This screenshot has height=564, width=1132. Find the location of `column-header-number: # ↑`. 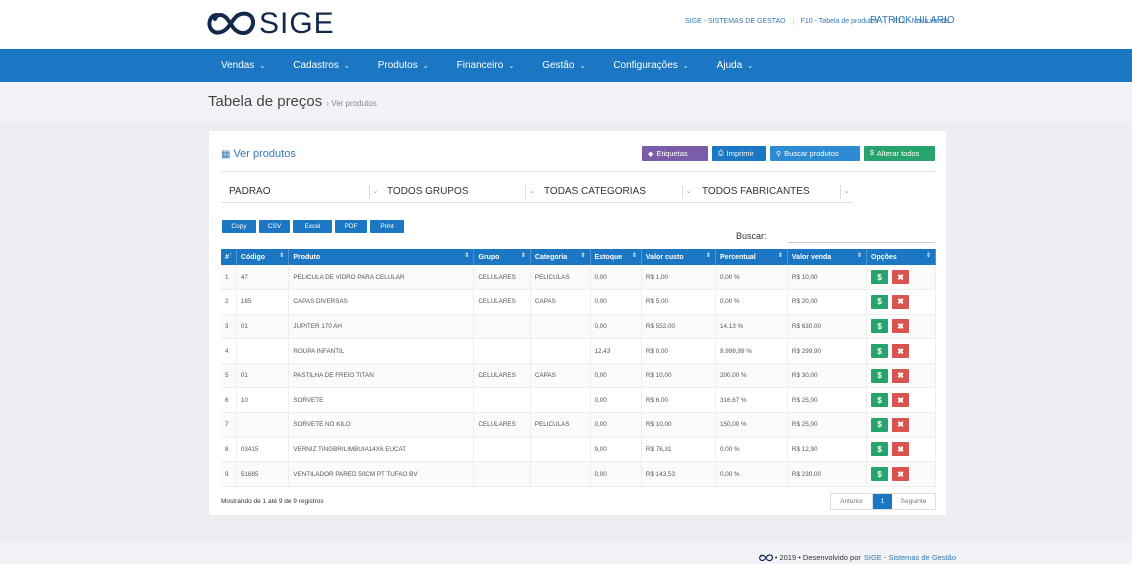

column-header-number: # ↑ is located at coordinates (229, 257).